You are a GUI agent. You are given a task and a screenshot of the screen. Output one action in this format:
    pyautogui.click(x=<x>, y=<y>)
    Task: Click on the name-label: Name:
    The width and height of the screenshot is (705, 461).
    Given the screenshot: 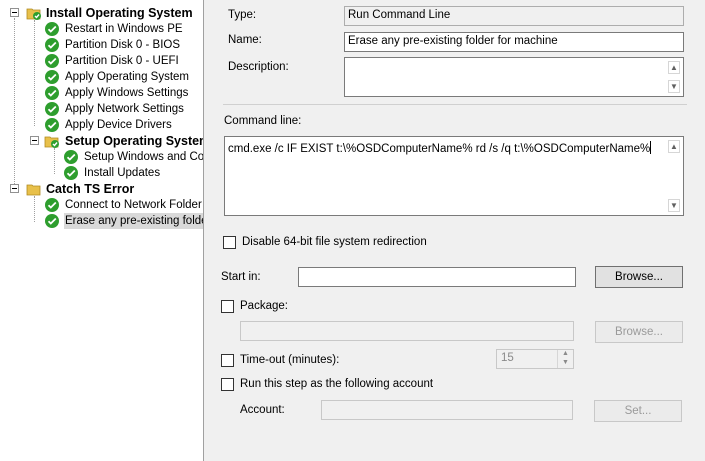 What is the action you would take?
    pyautogui.click(x=245, y=40)
    